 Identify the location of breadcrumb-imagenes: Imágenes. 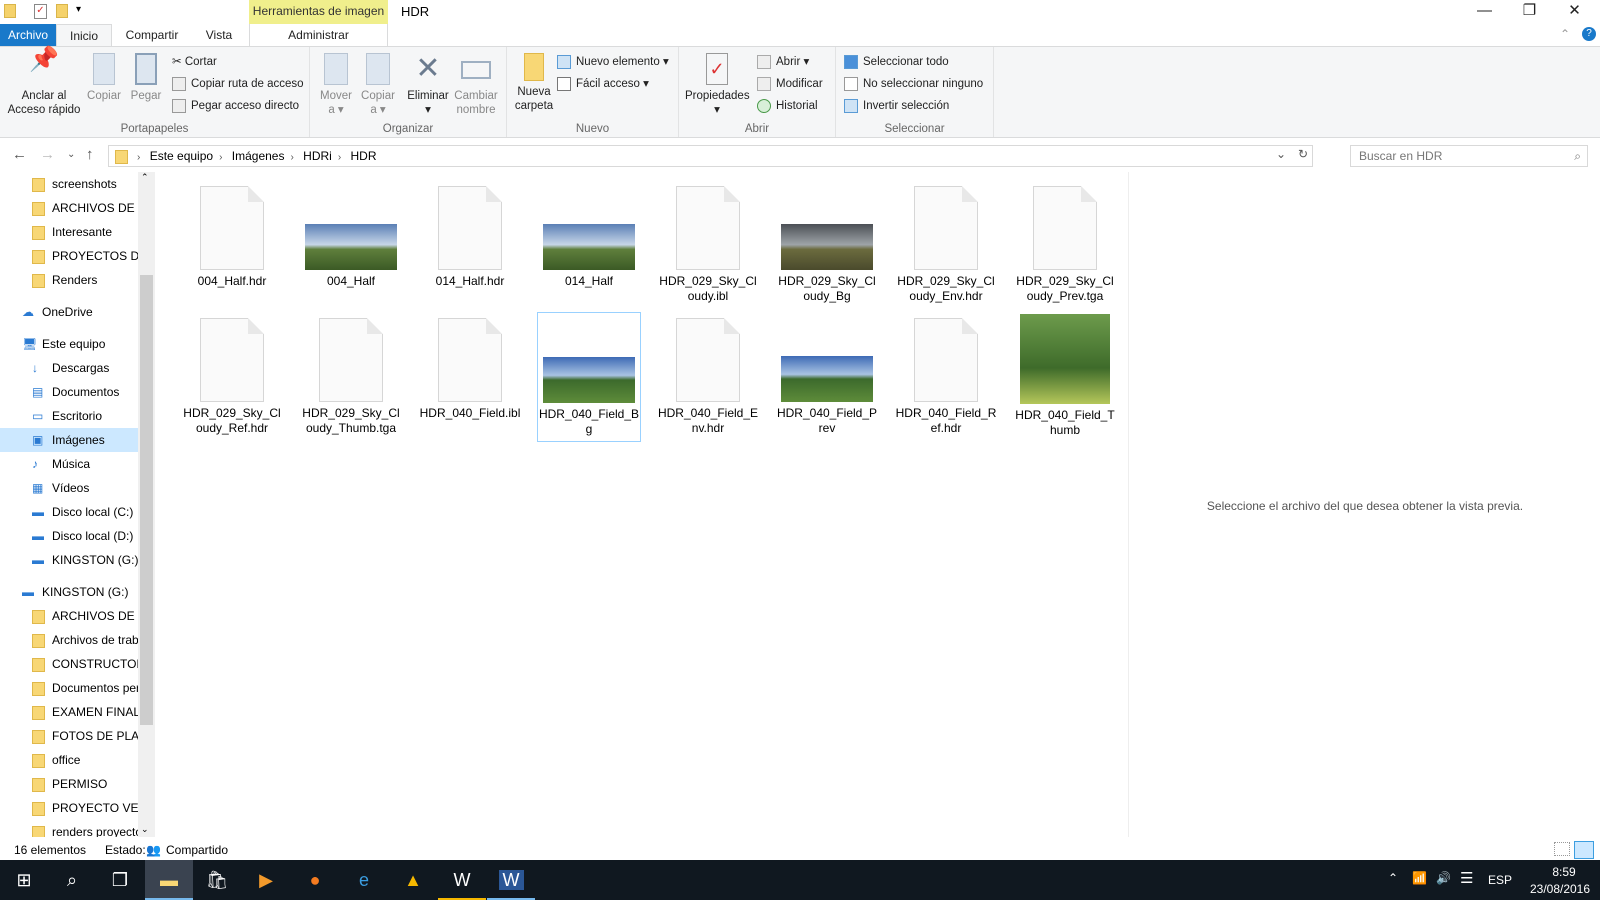
(258, 156).